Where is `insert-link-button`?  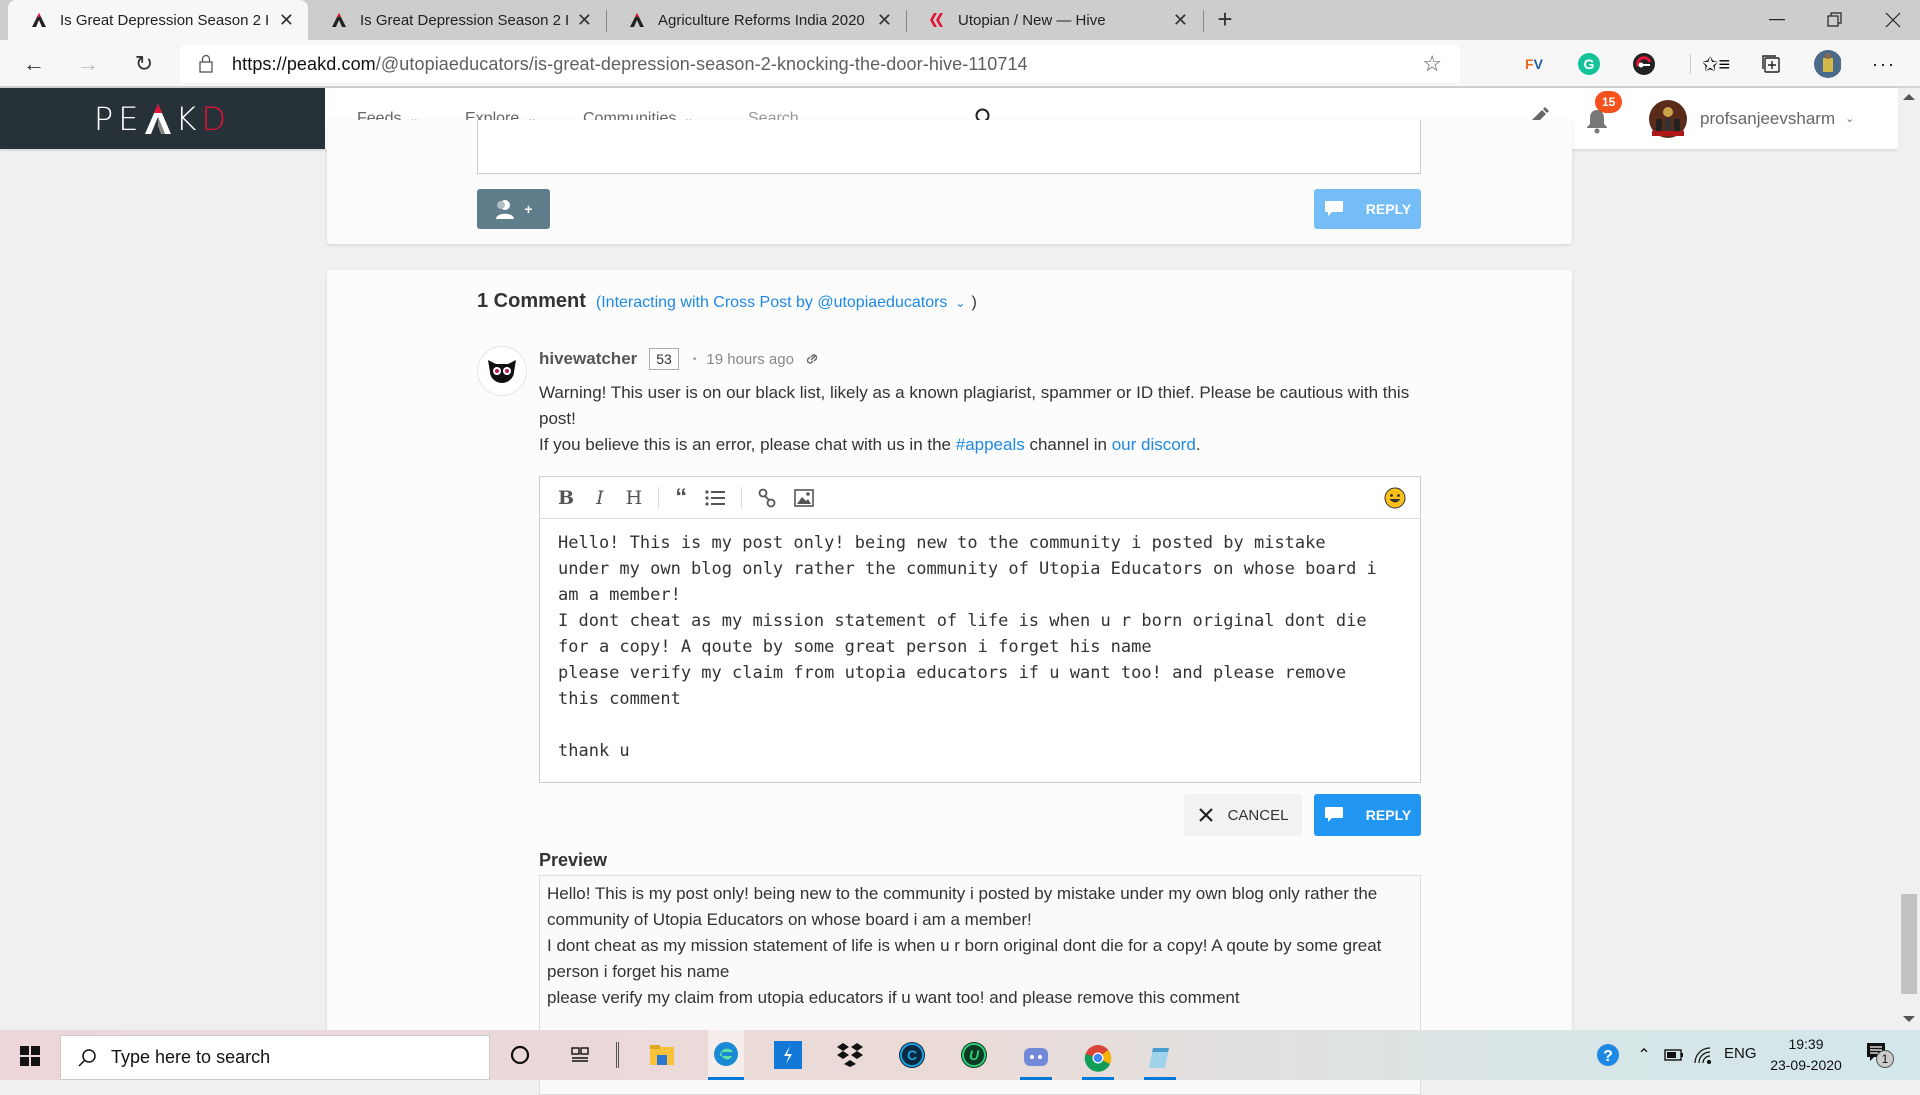 insert-link-button is located at coordinates (767, 498).